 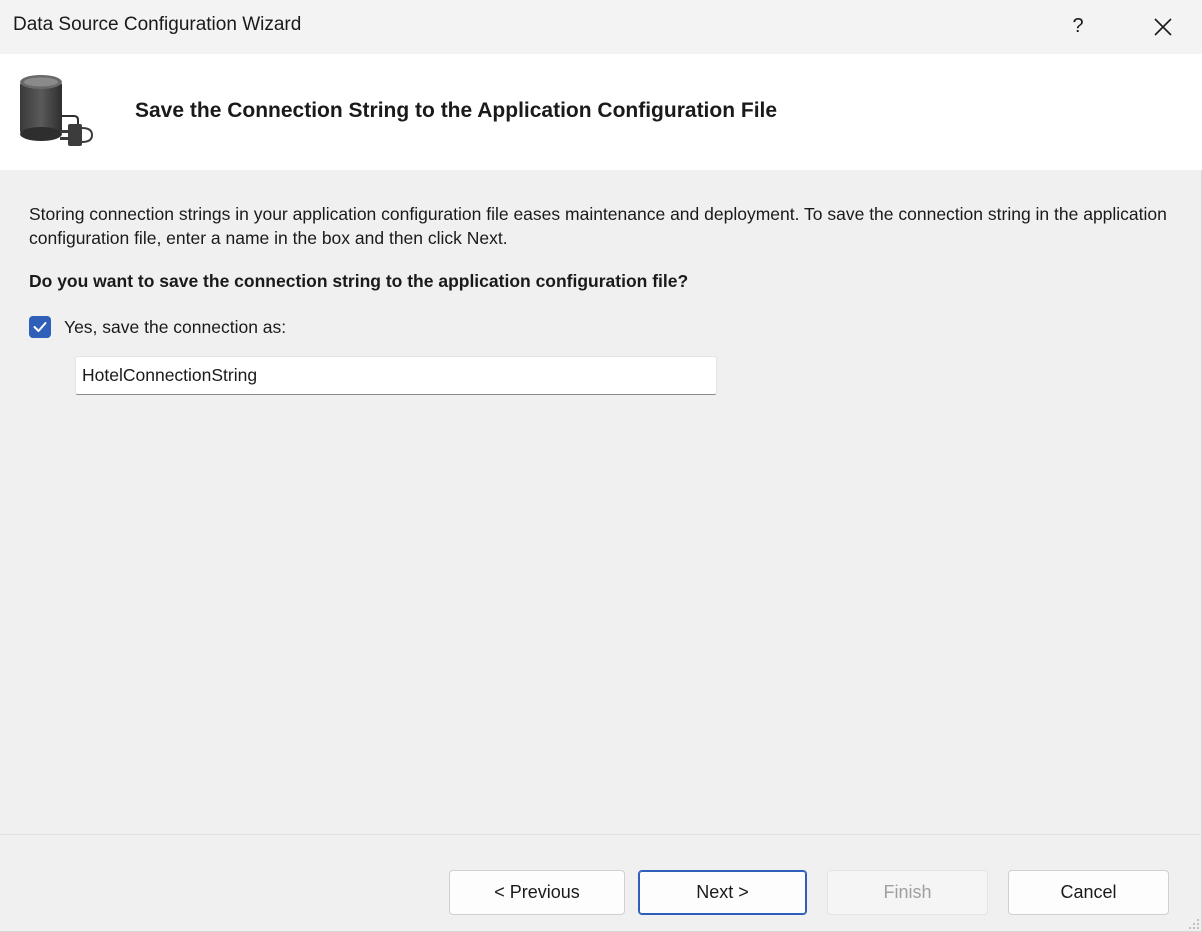 I want to click on checkbox-checked, so click(x=40, y=327).